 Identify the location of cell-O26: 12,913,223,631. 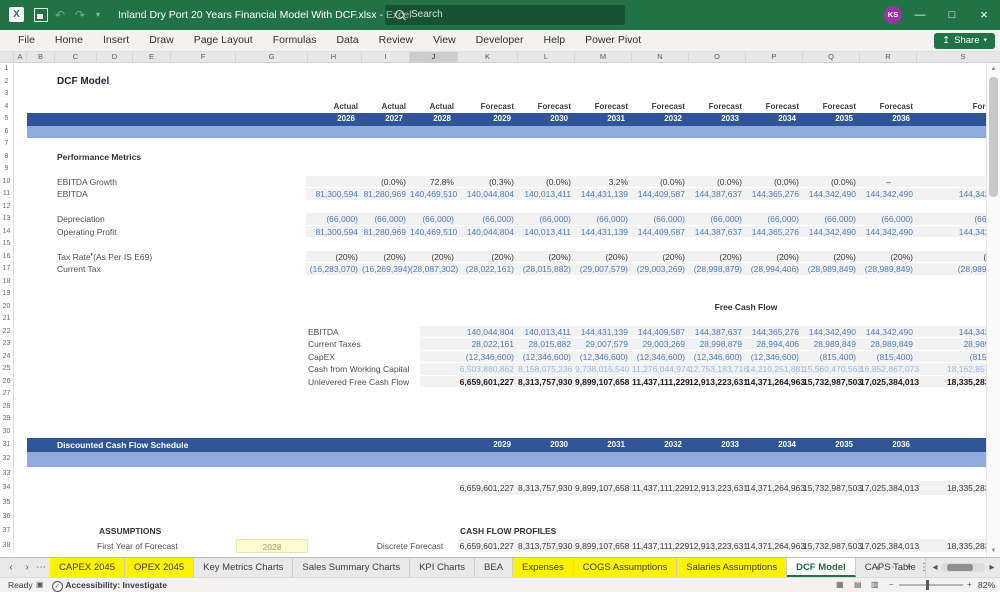
(718, 382).